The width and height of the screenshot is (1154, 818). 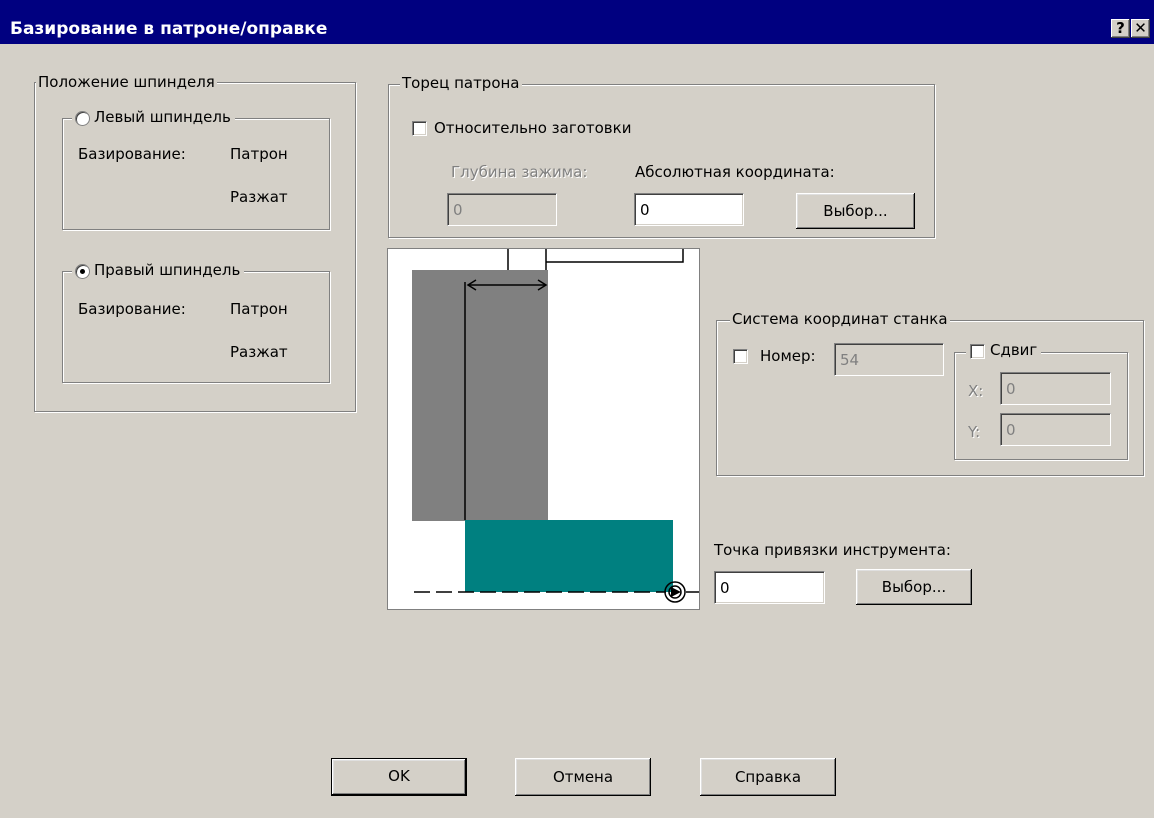 What do you see at coordinates (1055, 429) in the screenshot?
I see `shift-y-input: 0` at bounding box center [1055, 429].